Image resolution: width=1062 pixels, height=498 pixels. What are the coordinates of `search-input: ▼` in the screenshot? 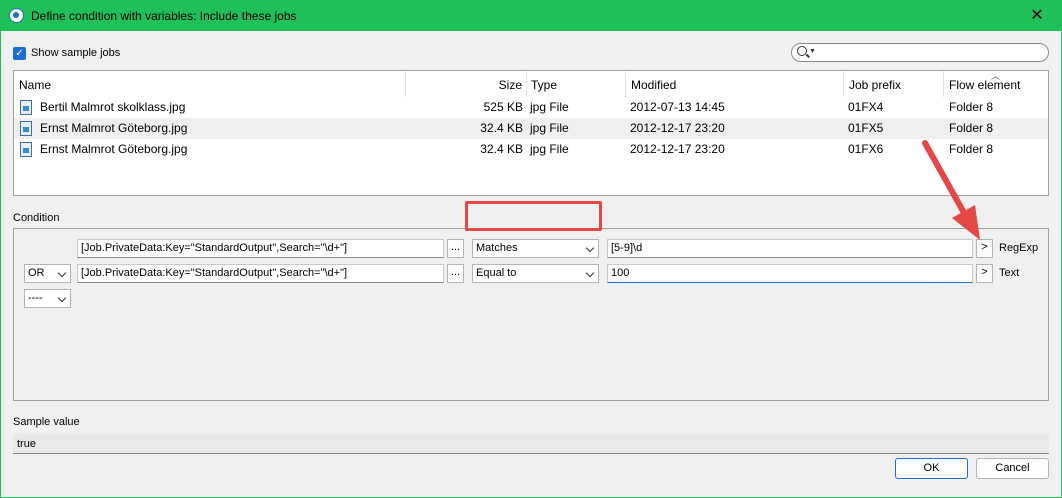 It's located at (920, 52).